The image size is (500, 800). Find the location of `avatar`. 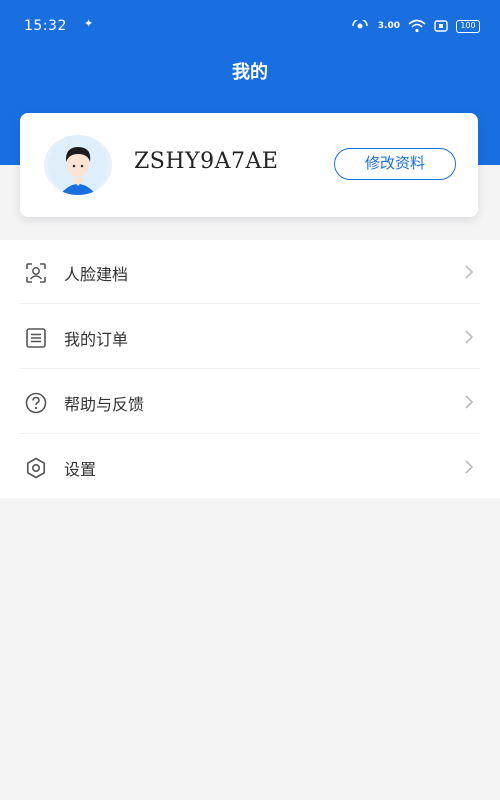

avatar is located at coordinates (78, 165).